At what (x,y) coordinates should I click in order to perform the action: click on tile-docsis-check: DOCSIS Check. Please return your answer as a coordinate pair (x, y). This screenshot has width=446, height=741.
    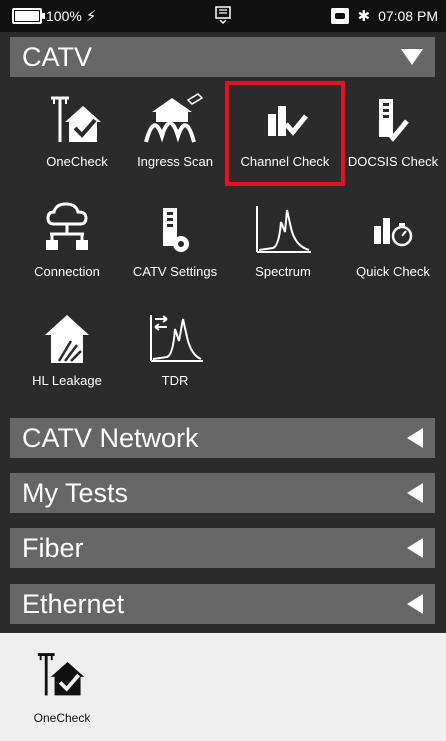
    Looking at the image, I should click on (392, 136).